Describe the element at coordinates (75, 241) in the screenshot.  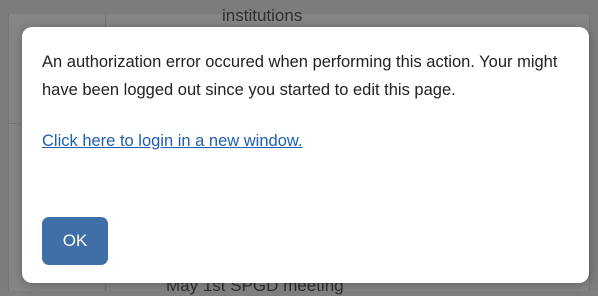
I see `ok-button: OK` at that location.